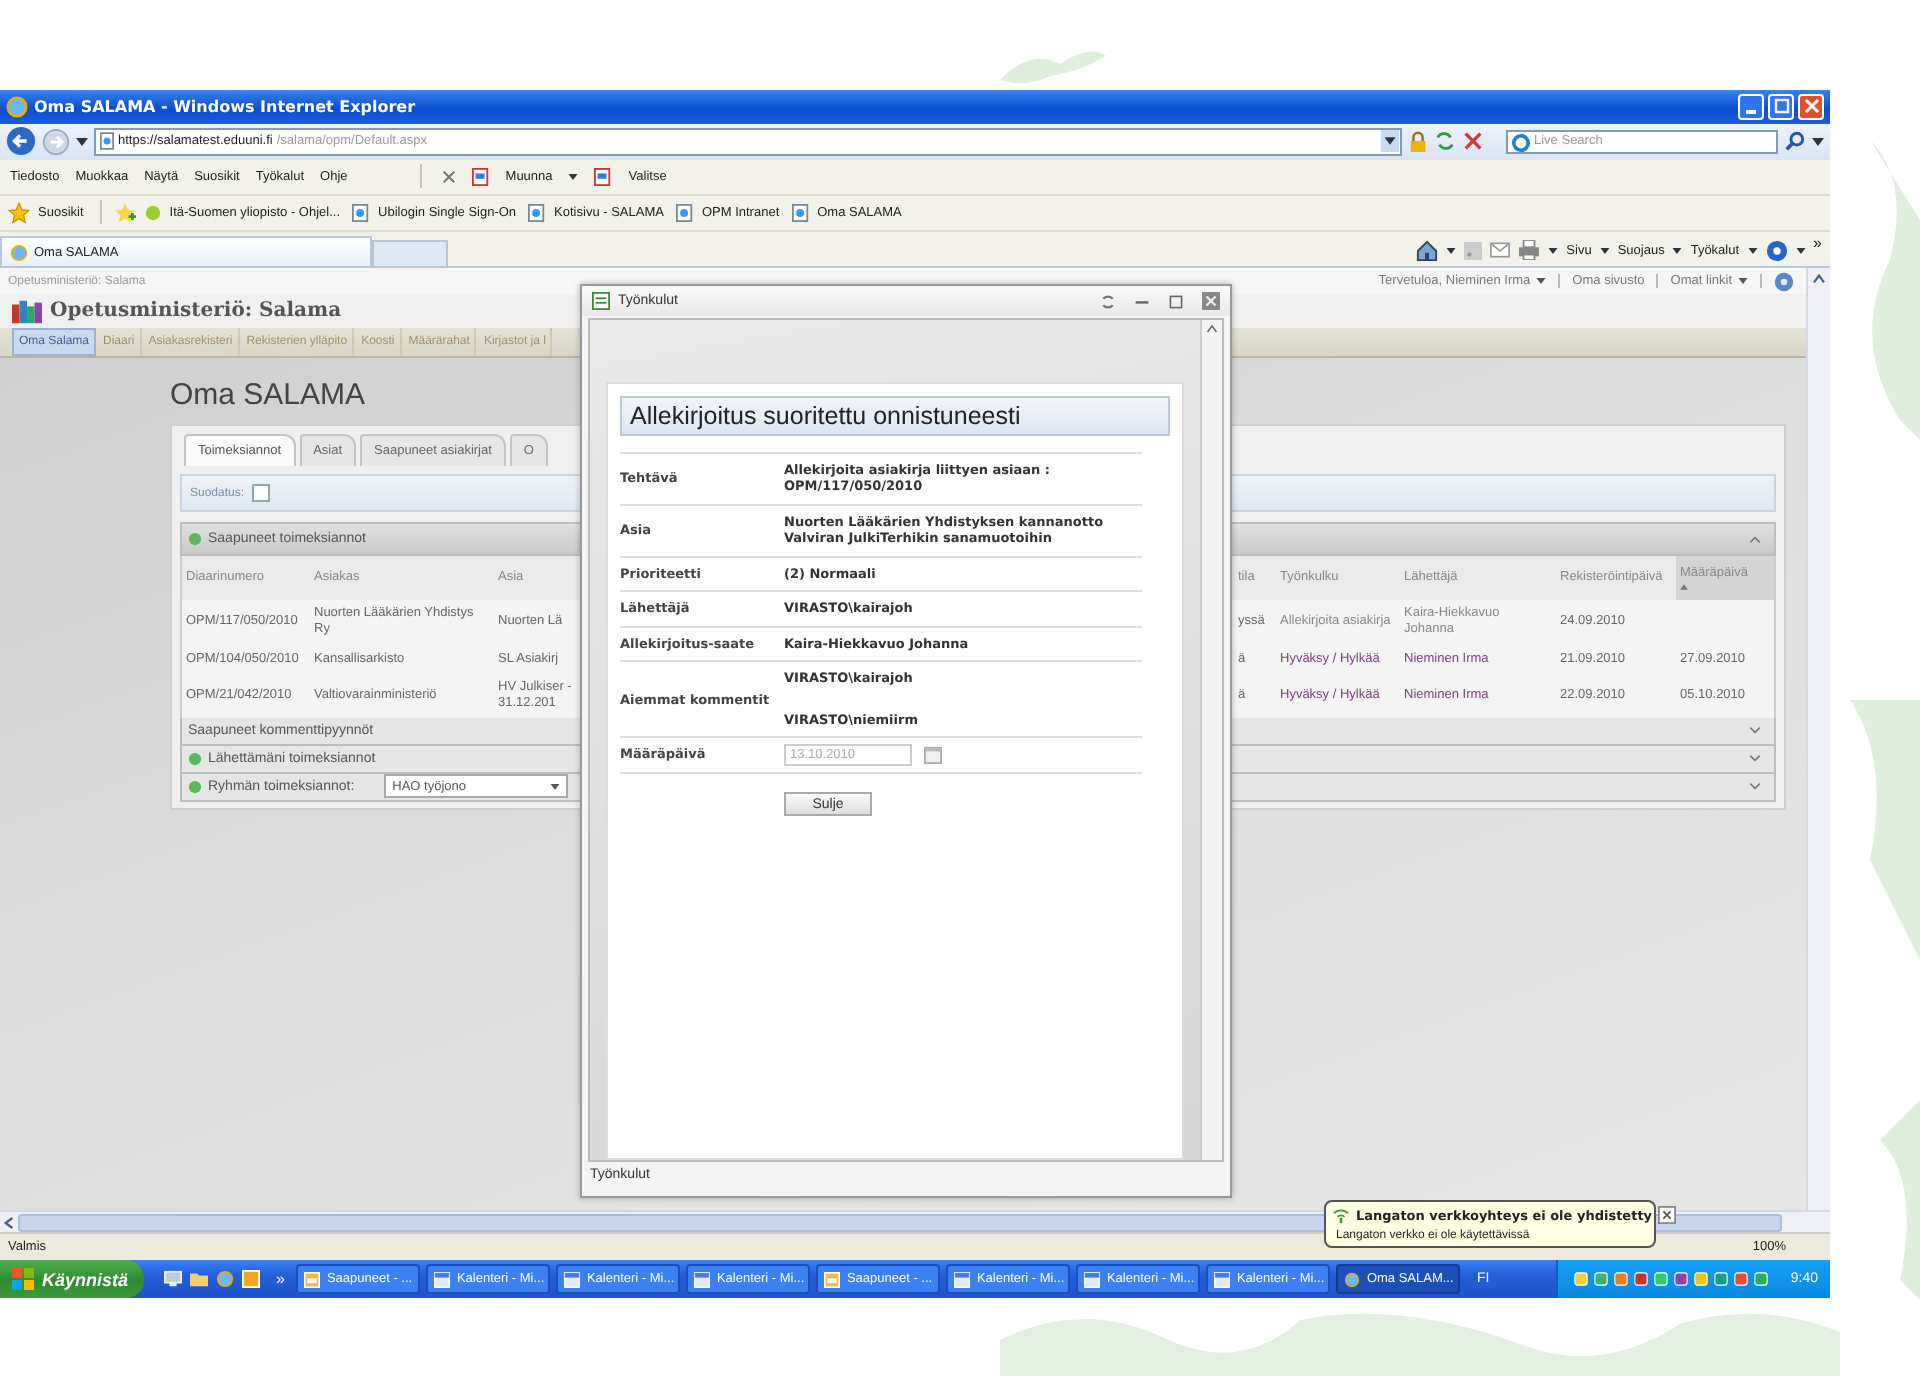 This screenshot has height=1376, width=1920. What do you see at coordinates (196, 311) in the screenshot?
I see `site-title: Opetusministeriö: Salama` at bounding box center [196, 311].